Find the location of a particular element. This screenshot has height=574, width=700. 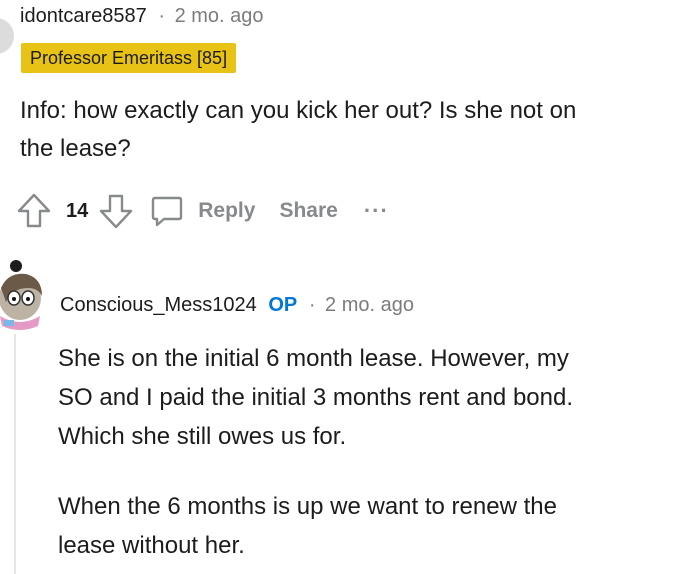

share-button: Share is located at coordinates (308, 211).